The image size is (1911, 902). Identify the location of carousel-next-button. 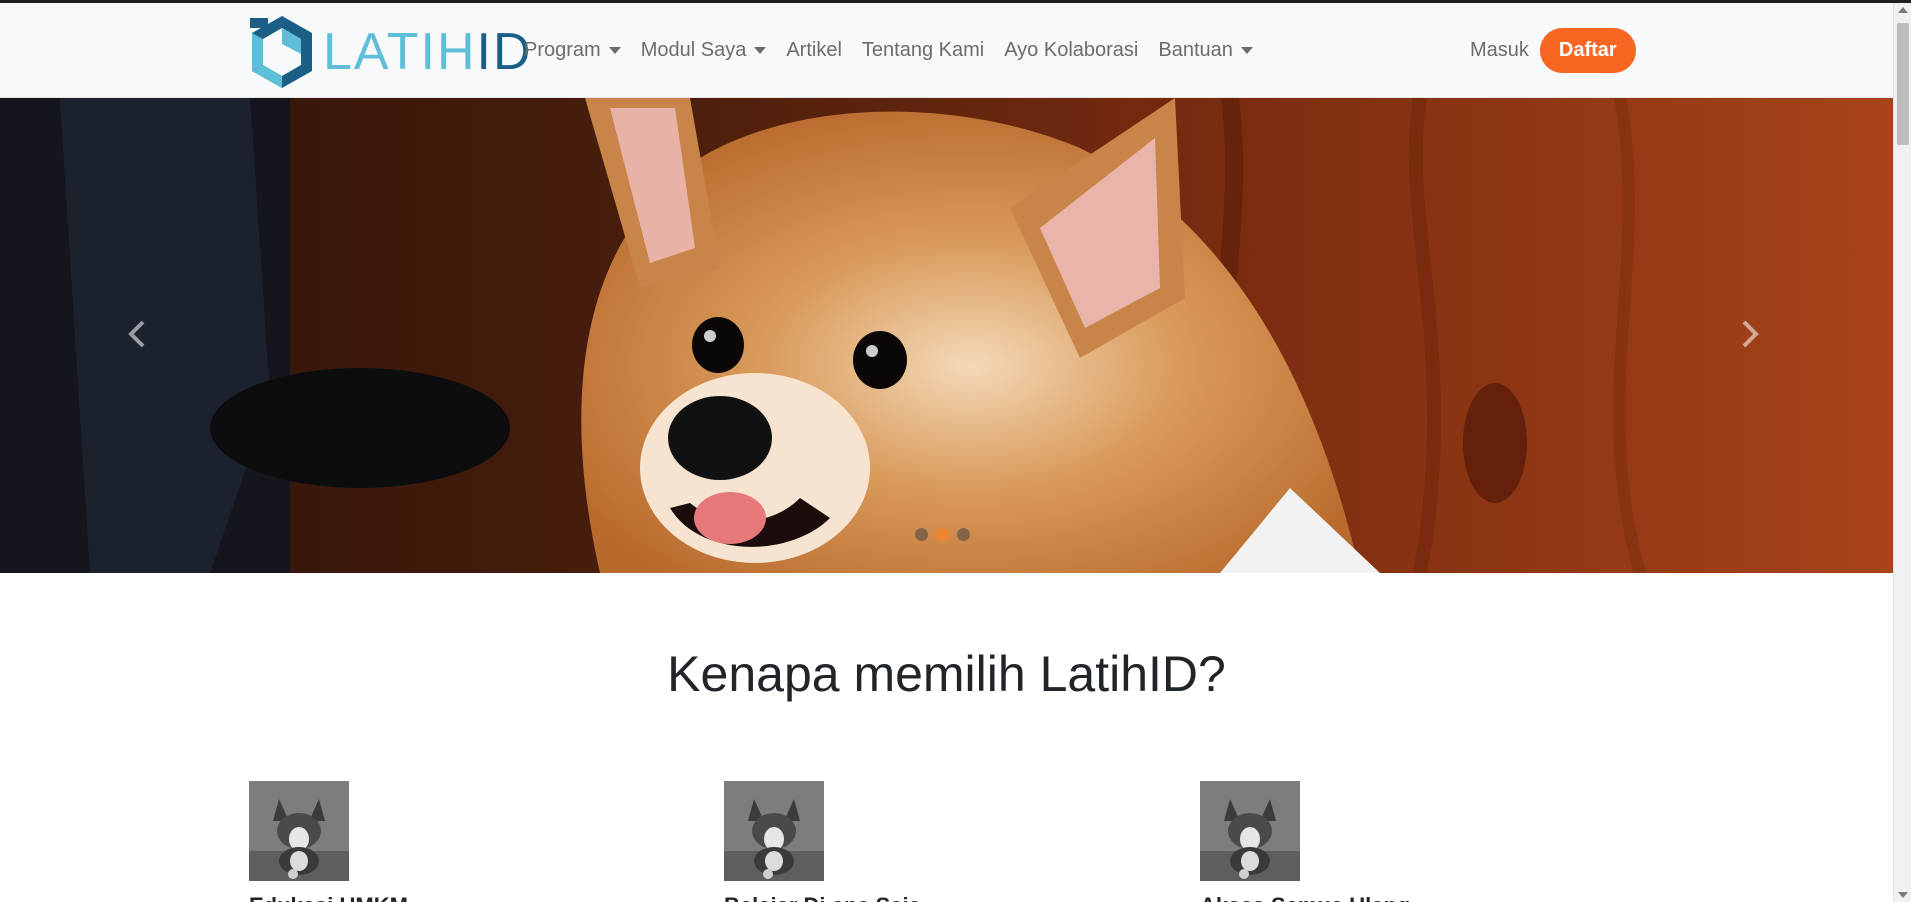
(1750, 334).